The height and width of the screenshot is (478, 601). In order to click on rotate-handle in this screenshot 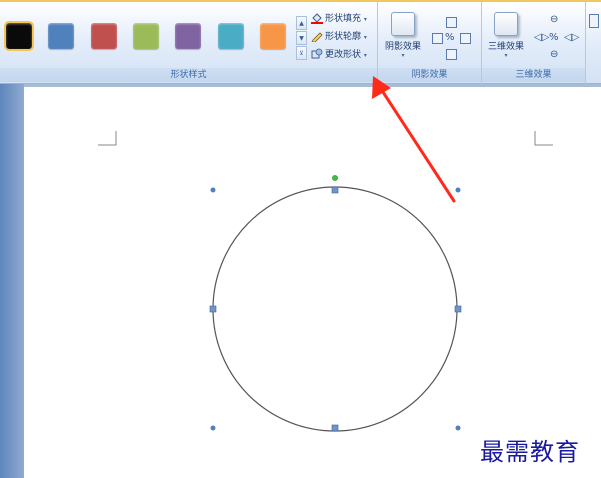, I will do `click(335, 178)`.